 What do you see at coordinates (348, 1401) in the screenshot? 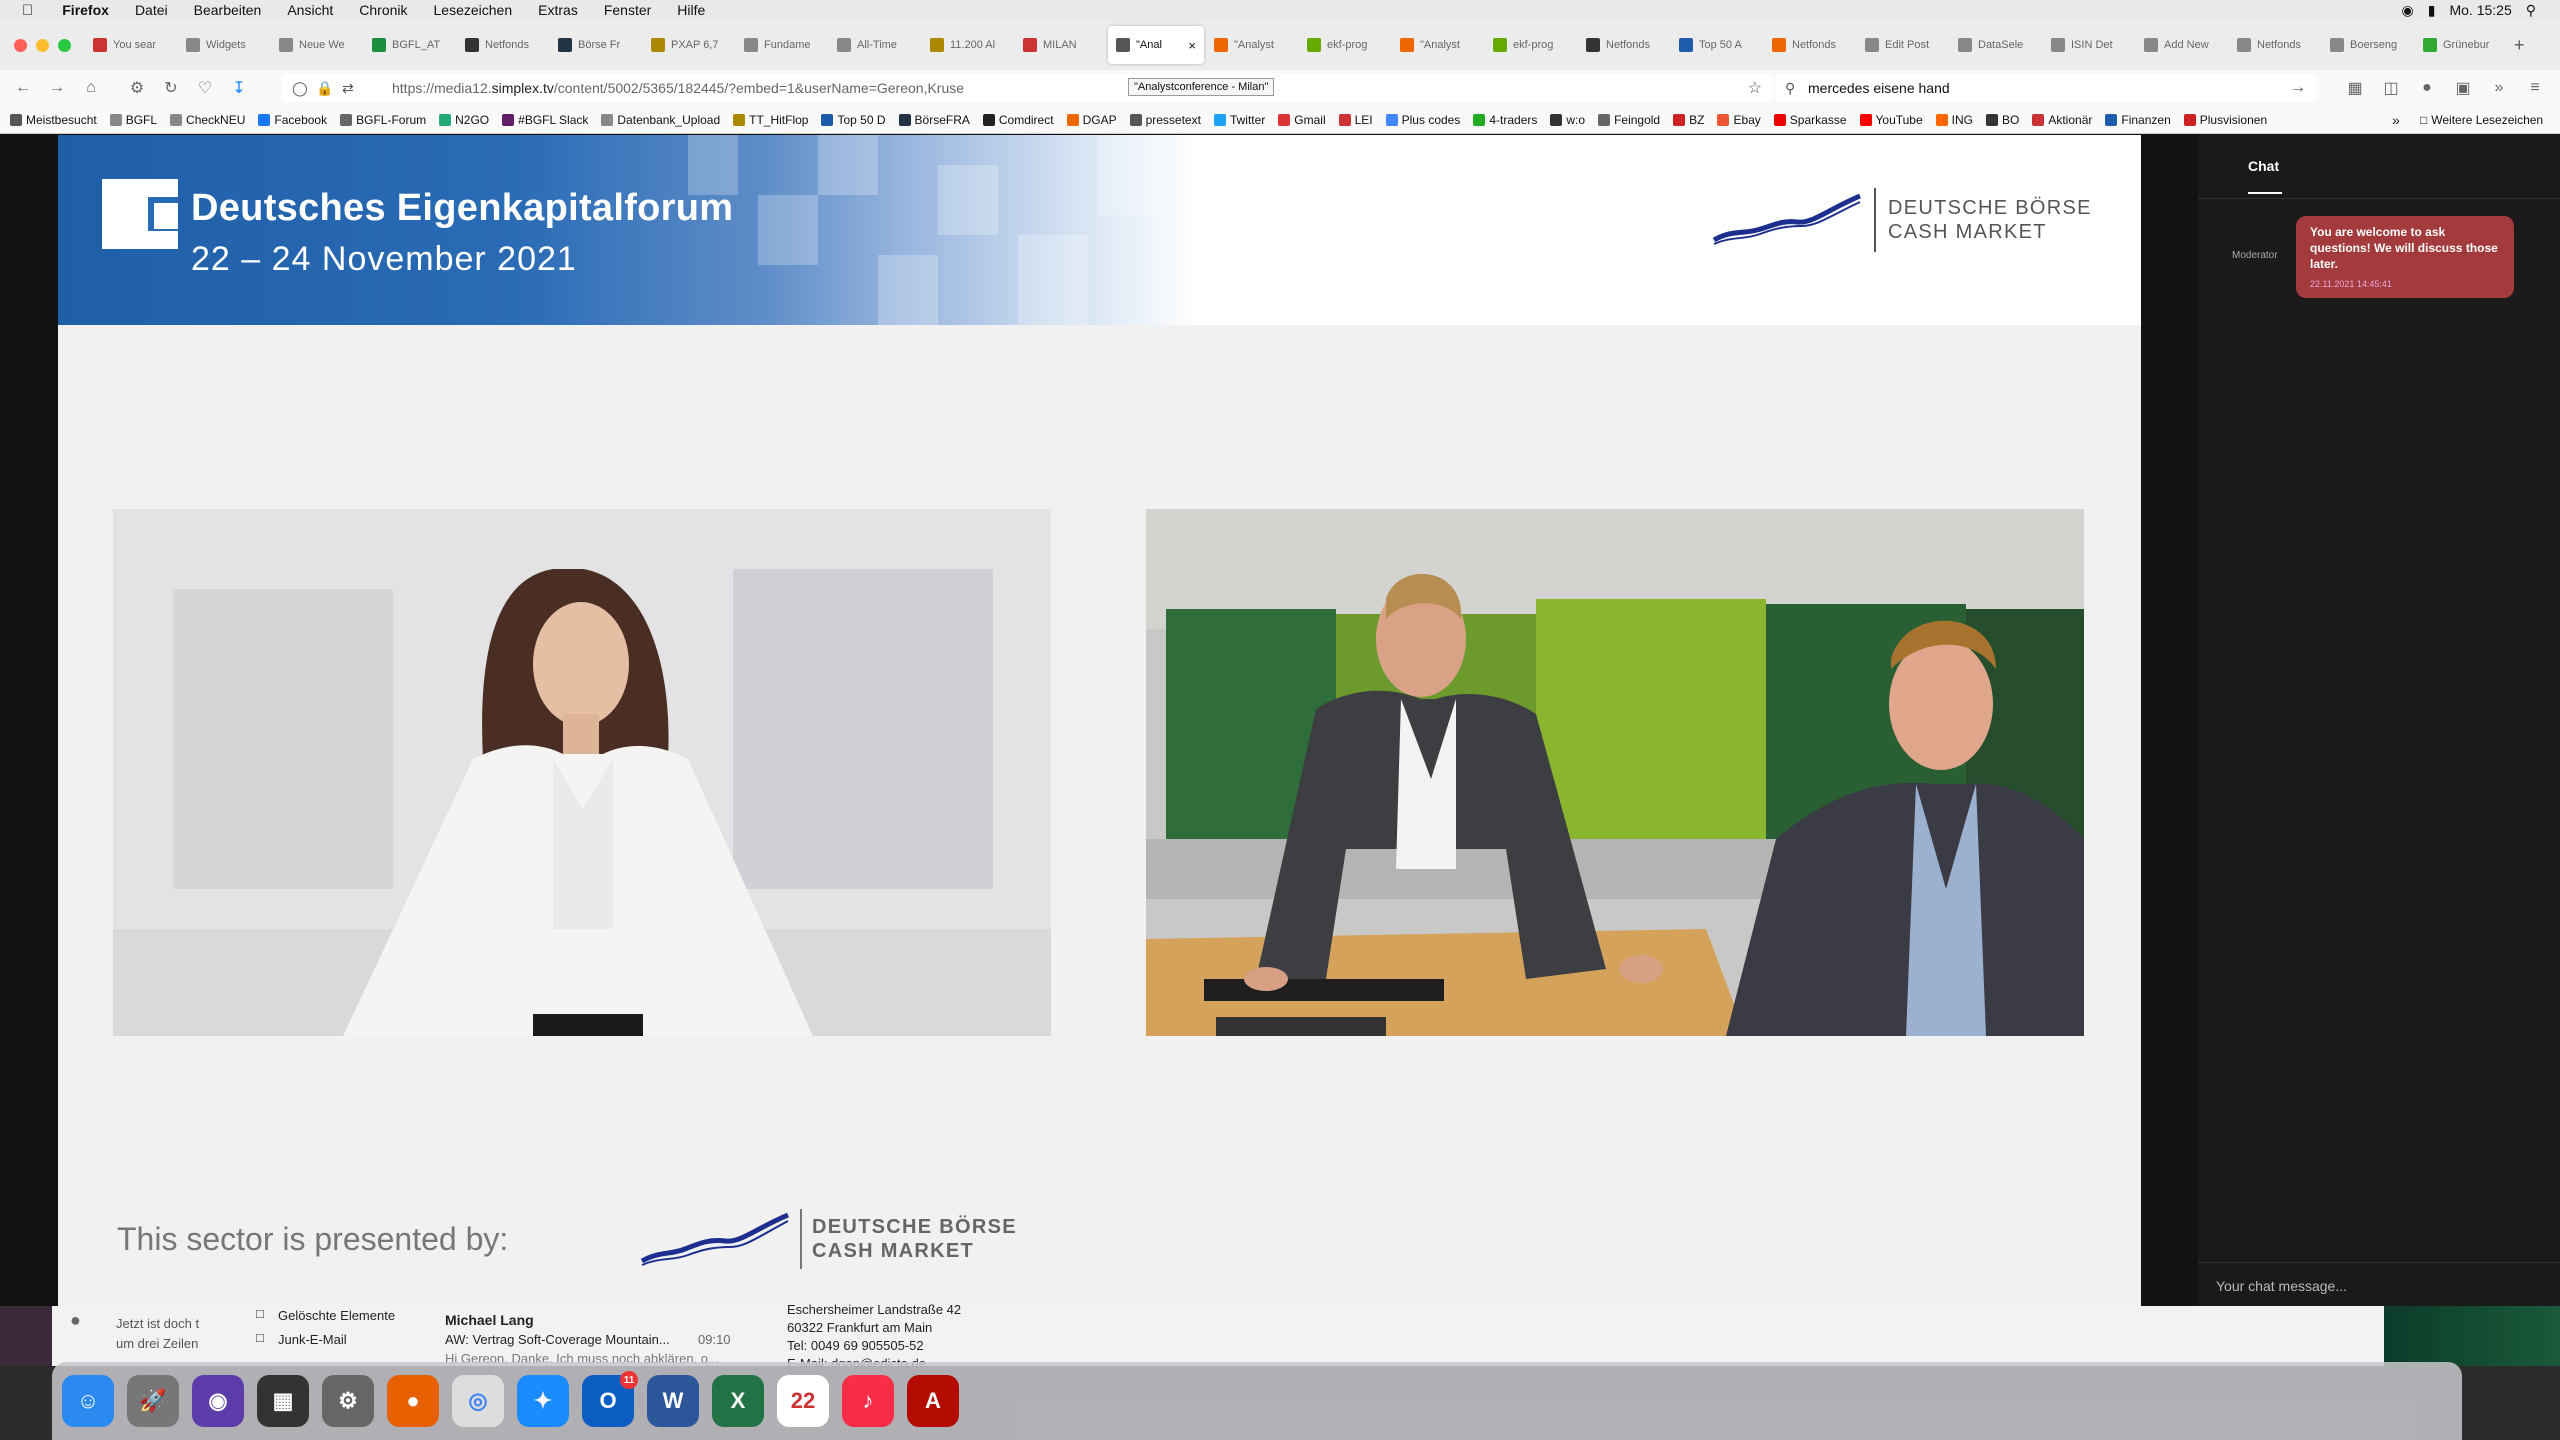
I see `dock-app-system-preferences: ⚙` at bounding box center [348, 1401].